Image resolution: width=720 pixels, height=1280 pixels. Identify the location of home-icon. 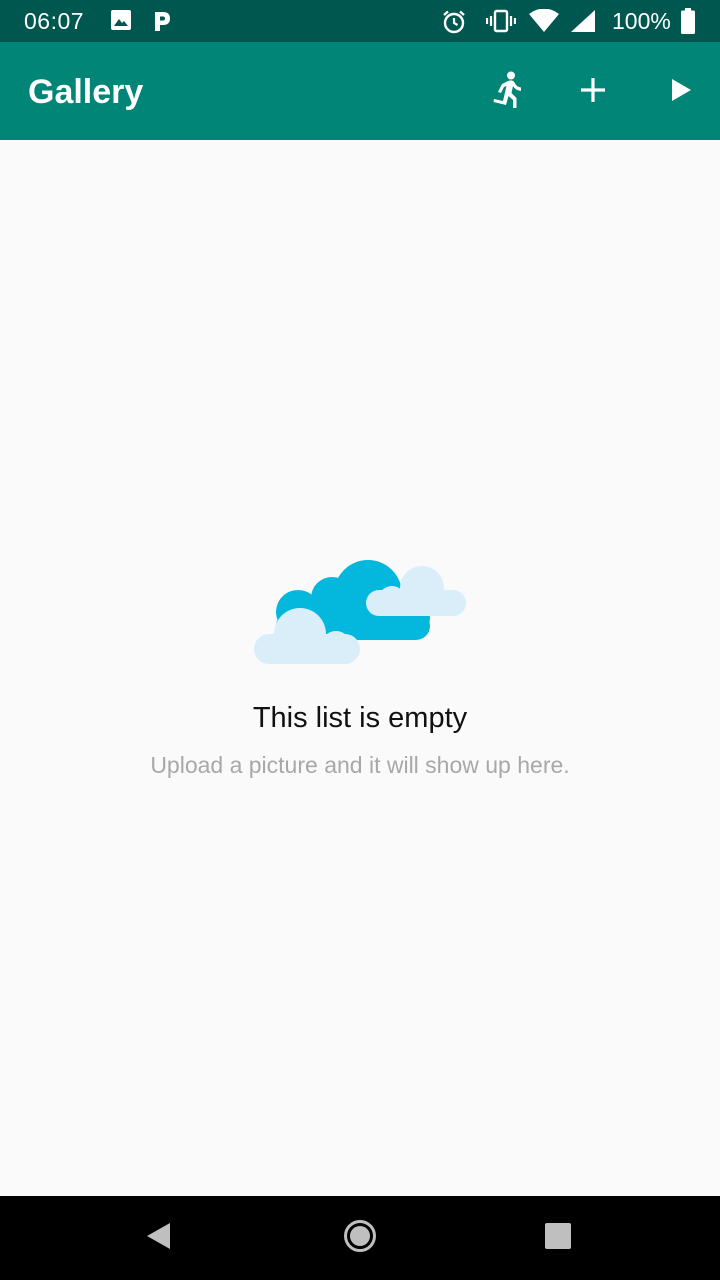
(360, 1238).